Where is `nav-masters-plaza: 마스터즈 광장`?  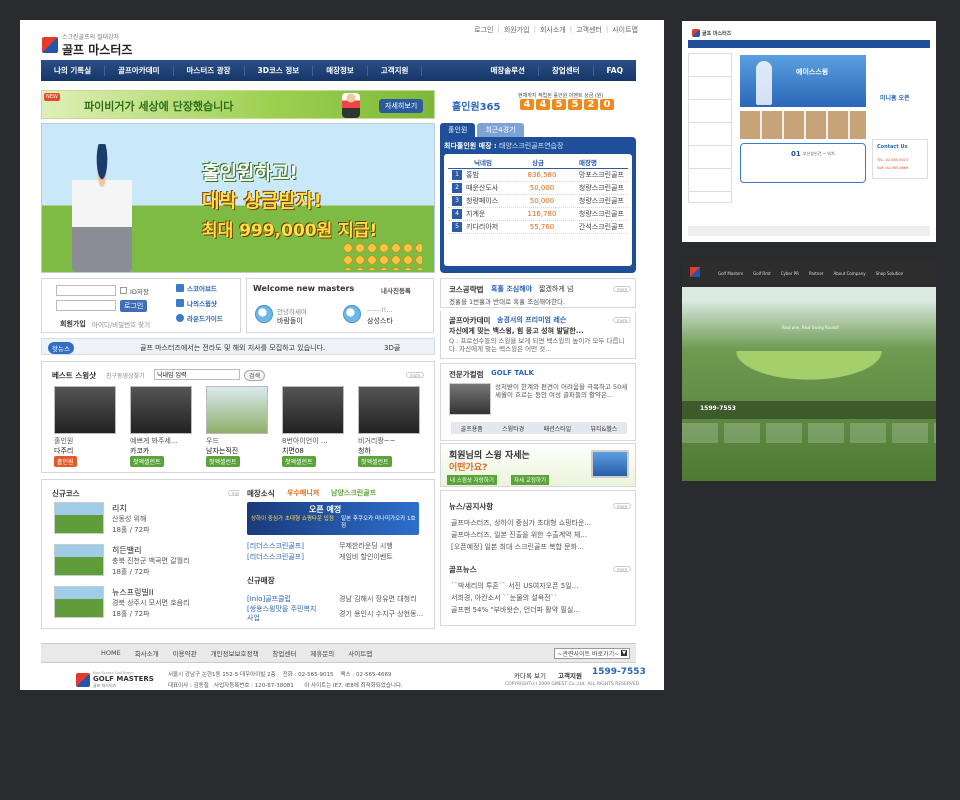 nav-masters-plaza: 마스터즈 광장 is located at coordinates (209, 70).